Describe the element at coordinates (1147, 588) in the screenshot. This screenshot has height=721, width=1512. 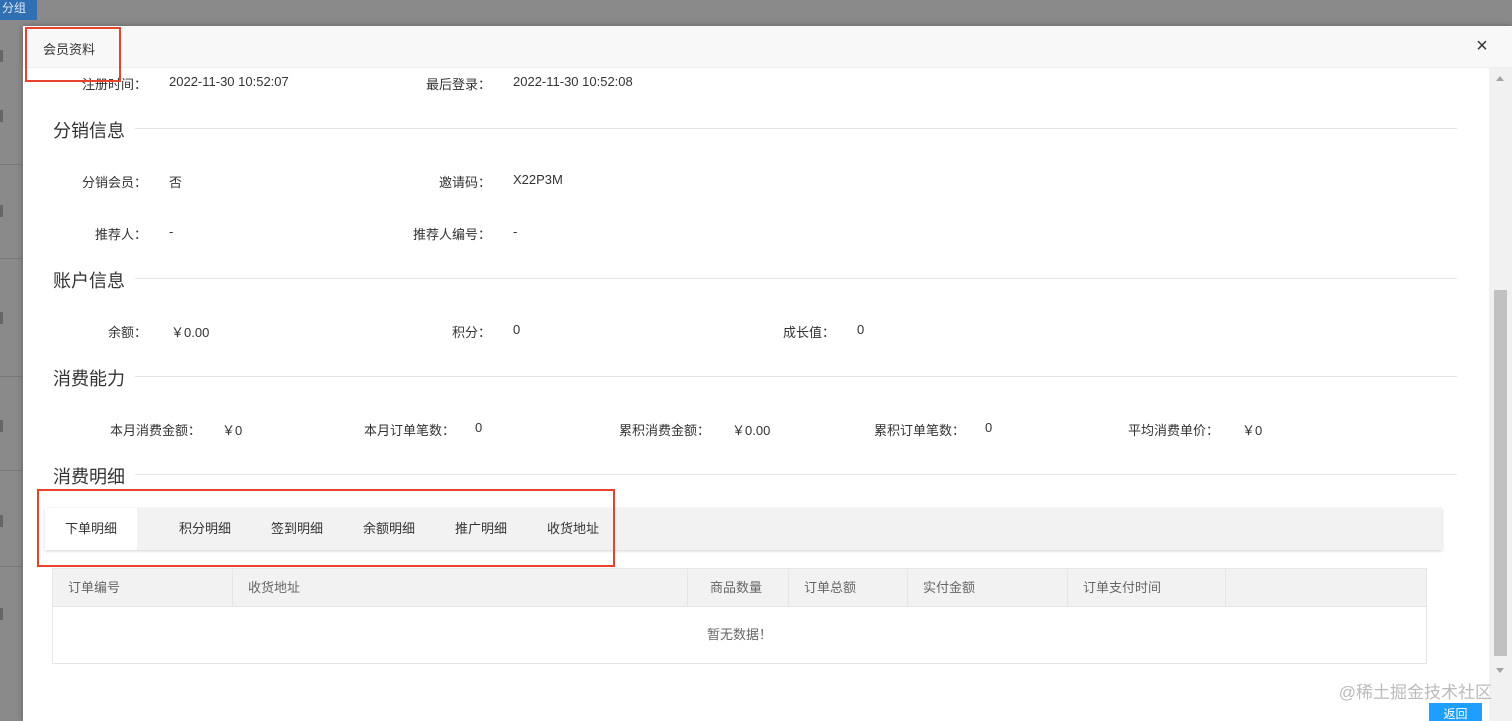
I see `column-pay-time: 订单支付时间` at that location.